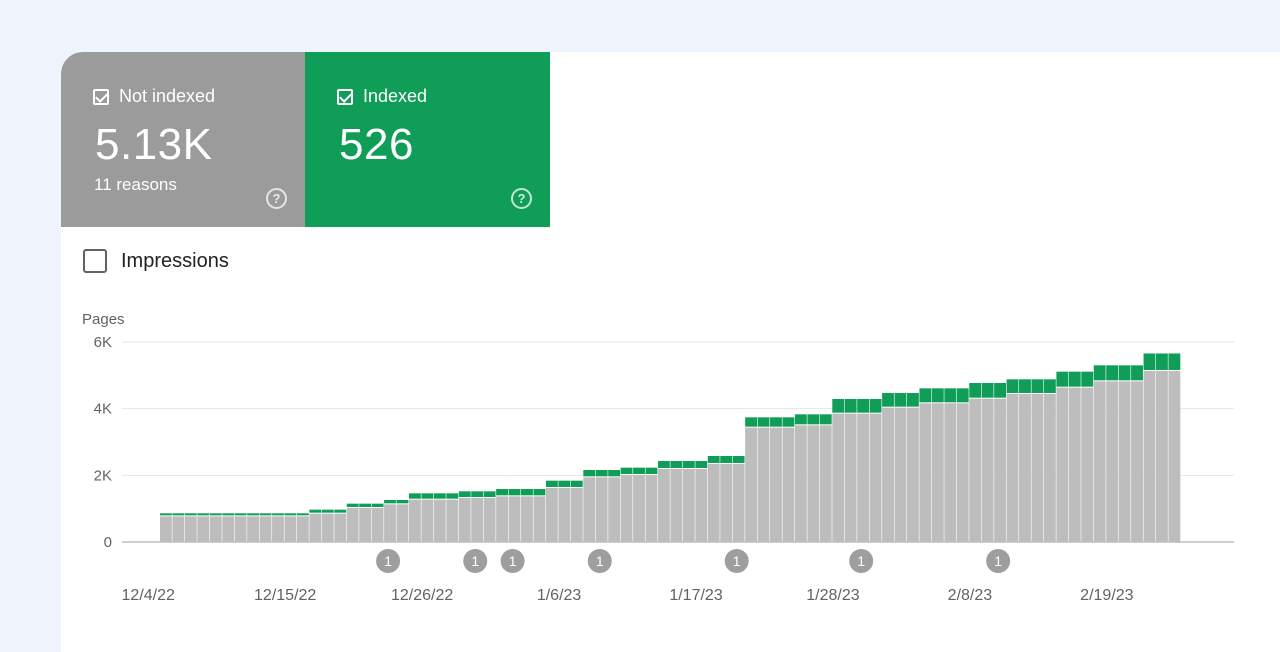 This screenshot has width=1280, height=652. What do you see at coordinates (103, 319) in the screenshot?
I see `y-axis-label: Pages` at bounding box center [103, 319].